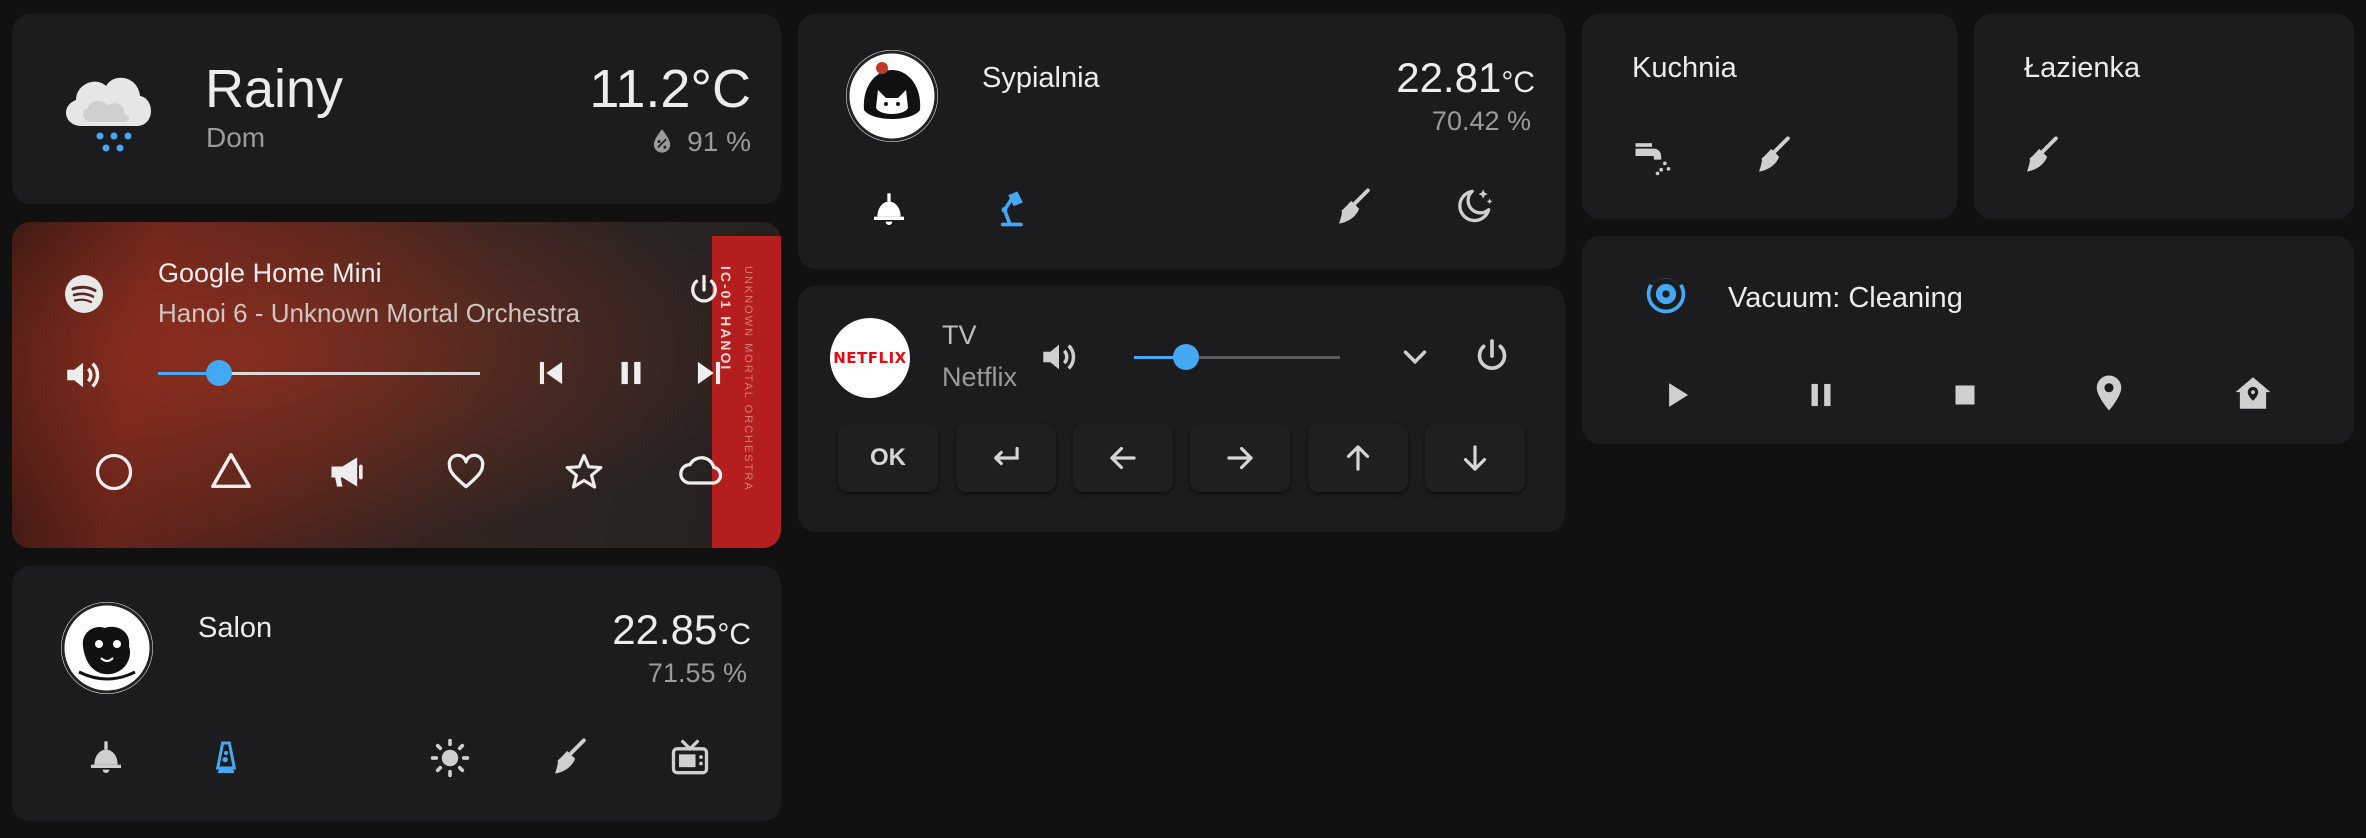  Describe the element at coordinates (2164, 116) in the screenshot. I see `room-card-lazienka: Łazienka` at that location.